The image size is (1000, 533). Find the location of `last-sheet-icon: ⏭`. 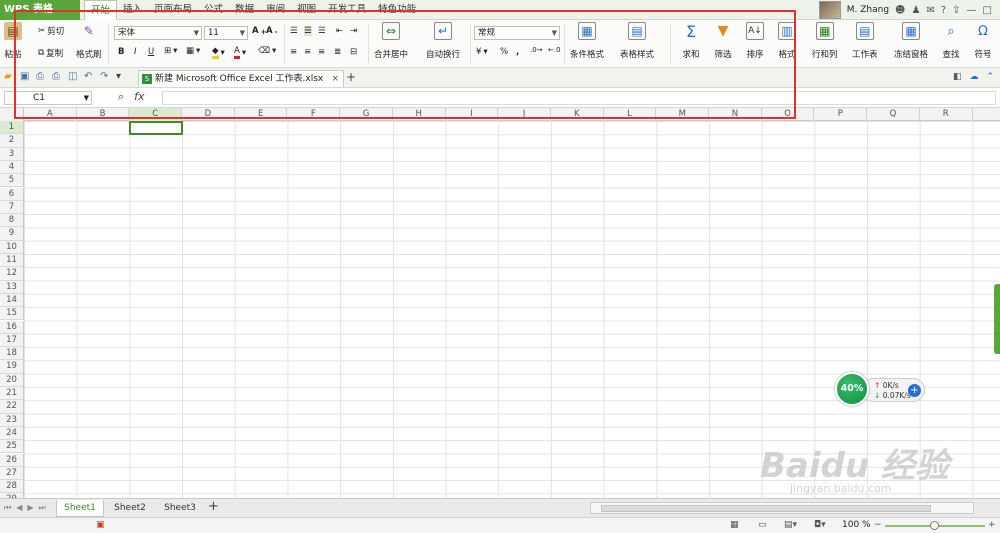

last-sheet-icon: ⏭ is located at coordinates (42, 508).